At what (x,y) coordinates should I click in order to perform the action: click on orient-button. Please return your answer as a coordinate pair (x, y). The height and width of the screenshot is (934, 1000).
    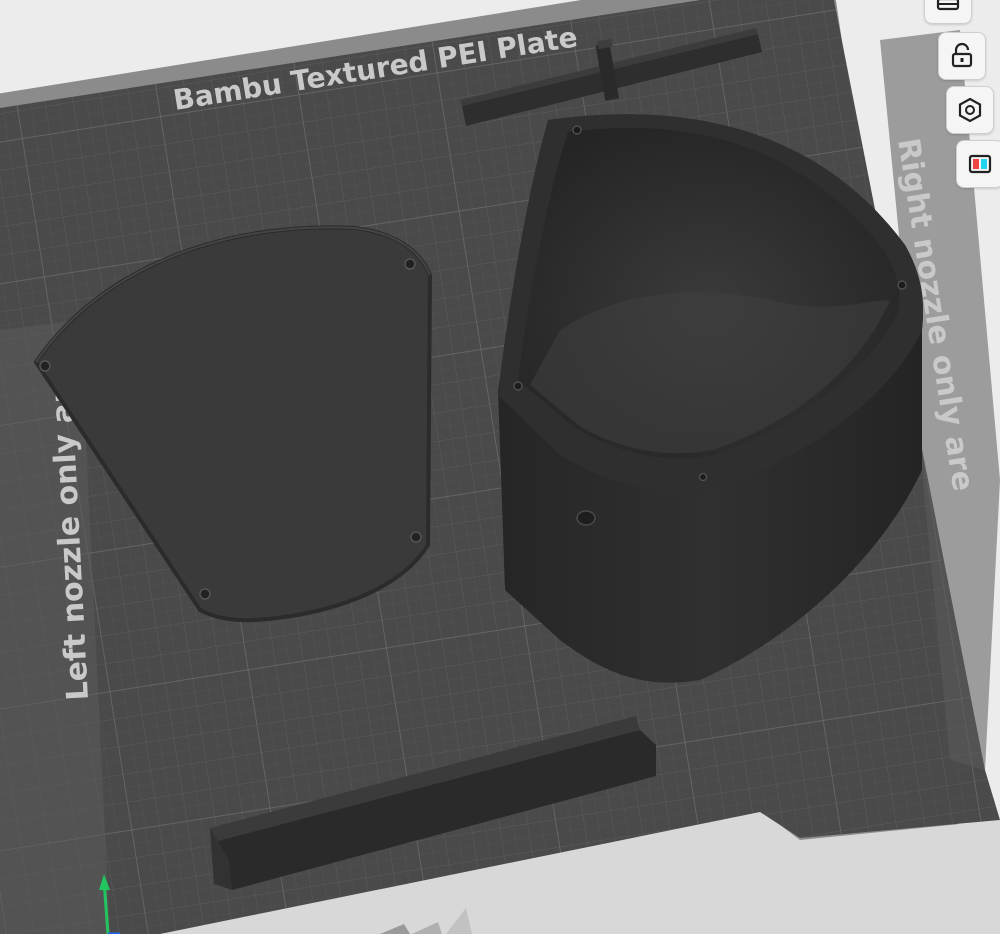
    Looking at the image, I should click on (970, 110).